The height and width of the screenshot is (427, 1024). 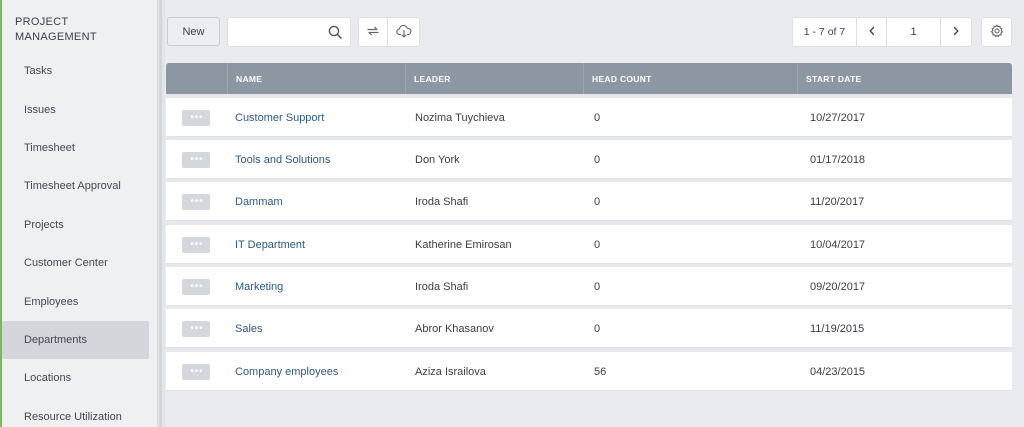 What do you see at coordinates (259, 286) in the screenshot?
I see `department-name-link: Marketing` at bounding box center [259, 286].